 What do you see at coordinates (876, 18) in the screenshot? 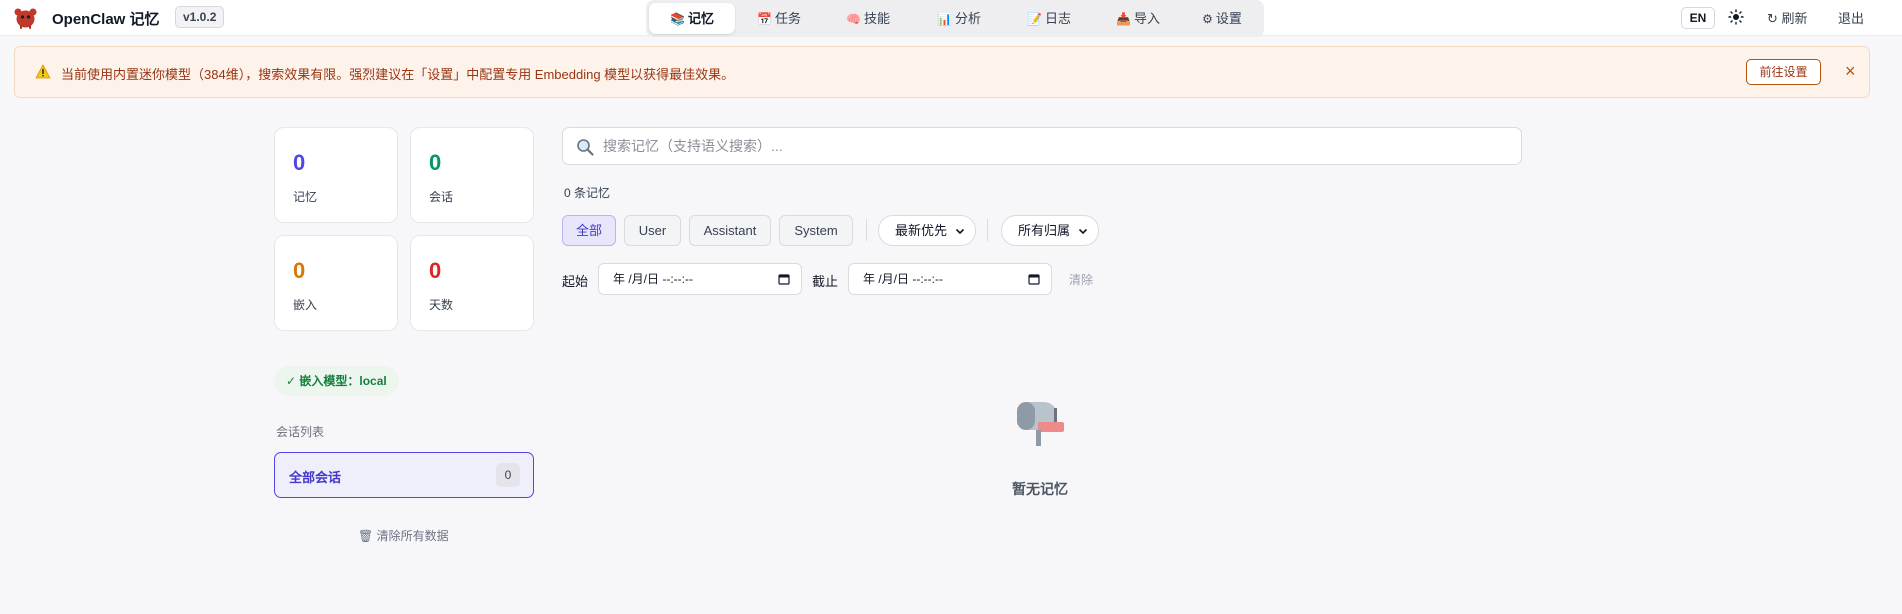
I see `tab-label: 技能` at bounding box center [876, 18].